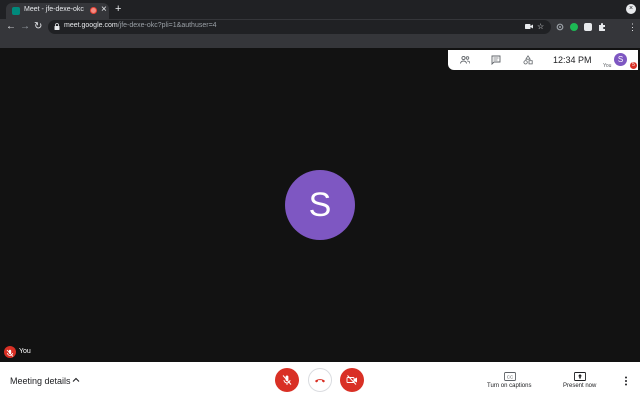  Describe the element at coordinates (579, 386) in the screenshot. I see `present-now-button-label: Present now` at that location.